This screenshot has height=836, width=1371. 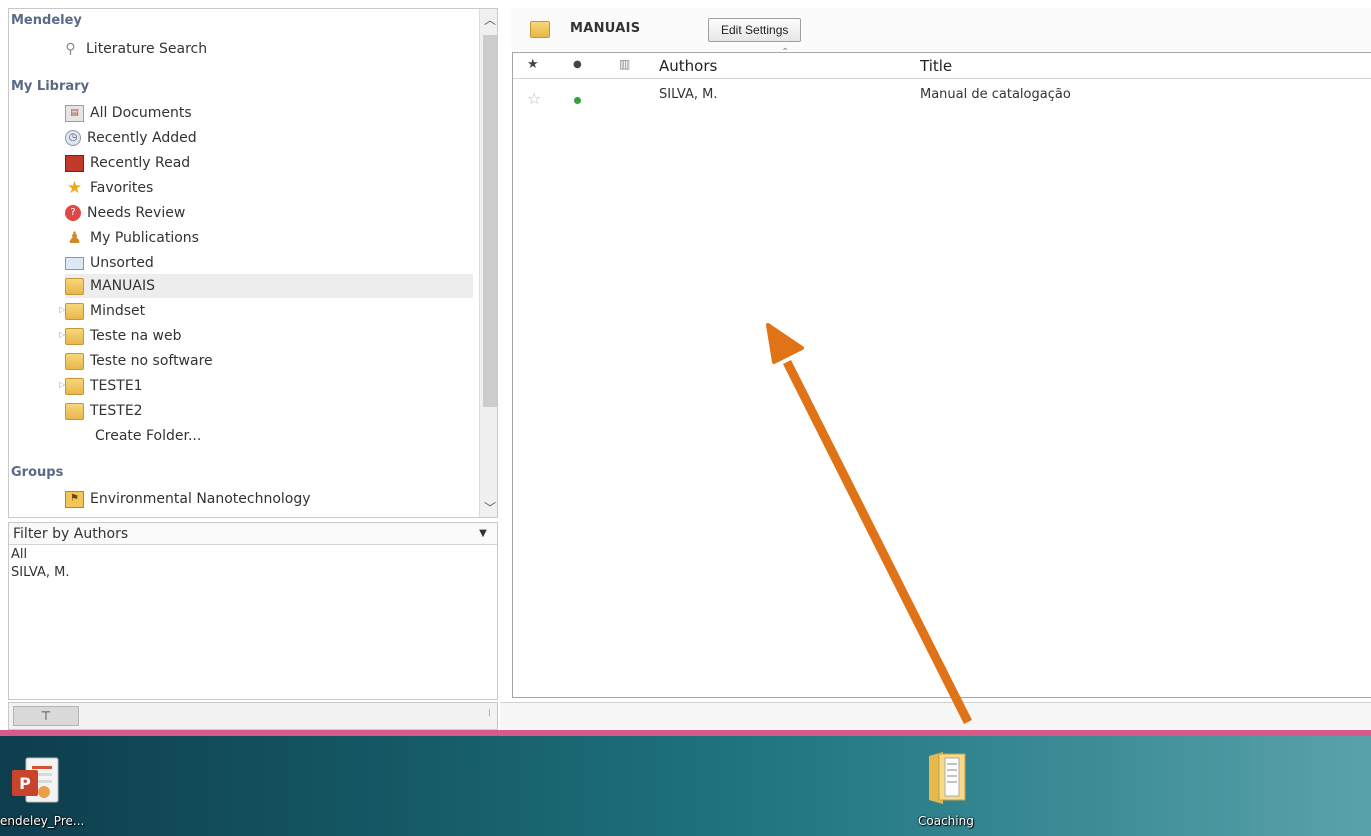 I want to click on sidebar-item-label: TESTE2, so click(x=116, y=411).